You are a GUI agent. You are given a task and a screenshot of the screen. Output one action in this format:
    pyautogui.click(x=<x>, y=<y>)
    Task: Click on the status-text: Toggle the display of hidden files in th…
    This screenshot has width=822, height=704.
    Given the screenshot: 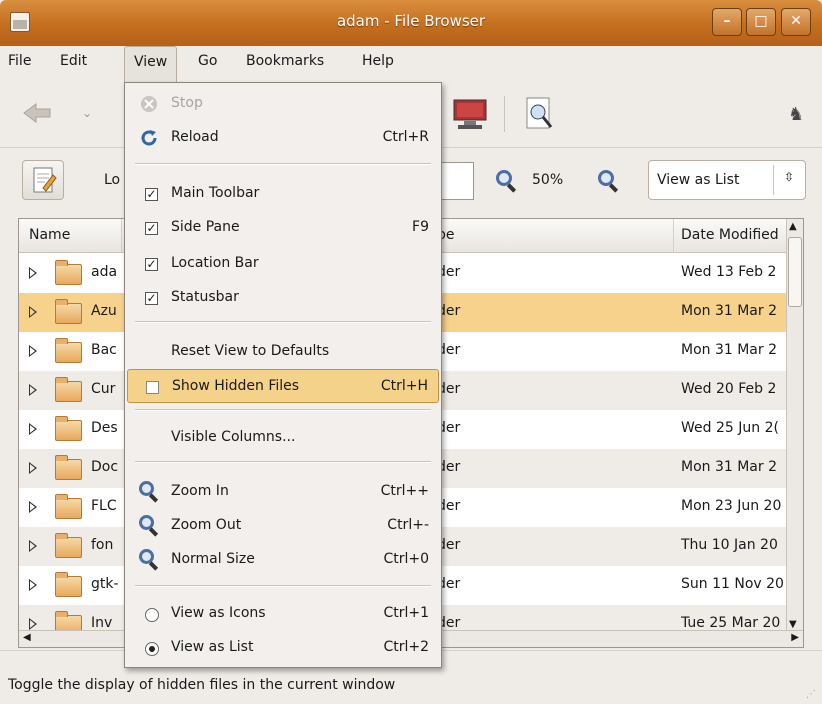 What is the action you would take?
    pyautogui.click(x=202, y=685)
    